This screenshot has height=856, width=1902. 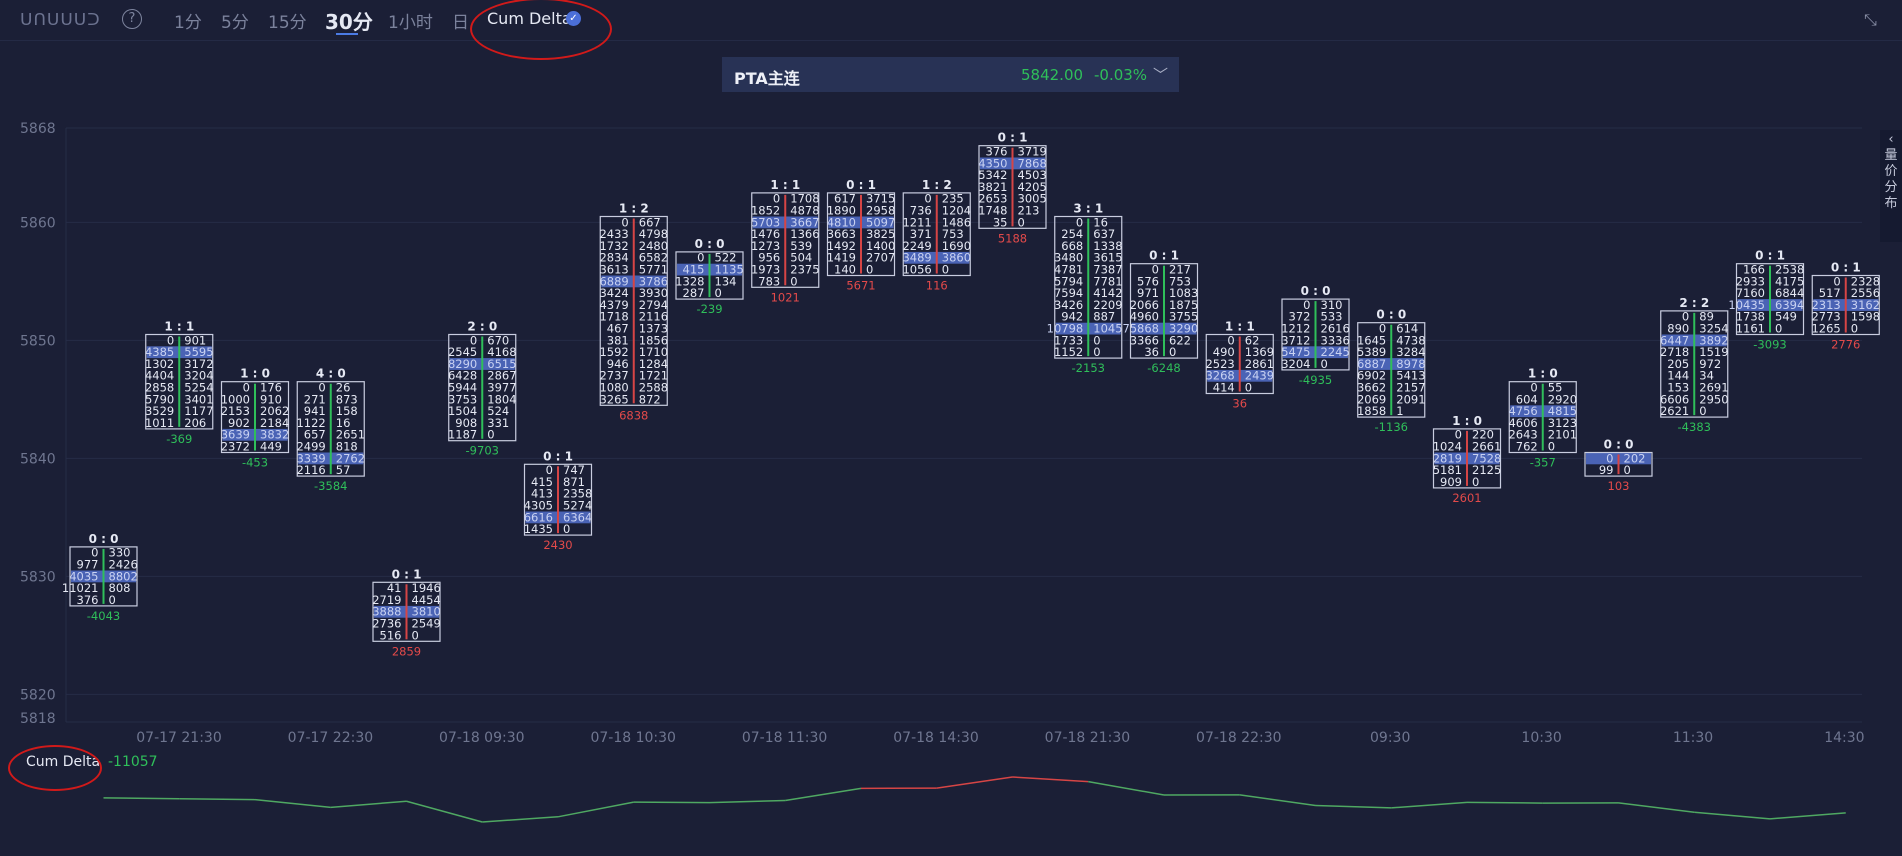 What do you see at coordinates (1750, 329) in the screenshot?
I see `bid-volume: 1161` at bounding box center [1750, 329].